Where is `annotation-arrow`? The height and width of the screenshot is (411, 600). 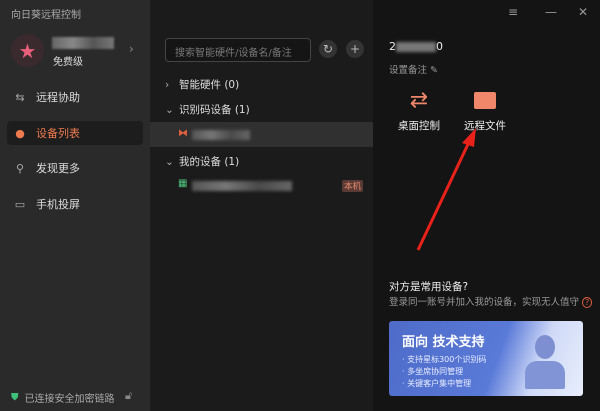
annotation-arrow is located at coordinates (446, 189).